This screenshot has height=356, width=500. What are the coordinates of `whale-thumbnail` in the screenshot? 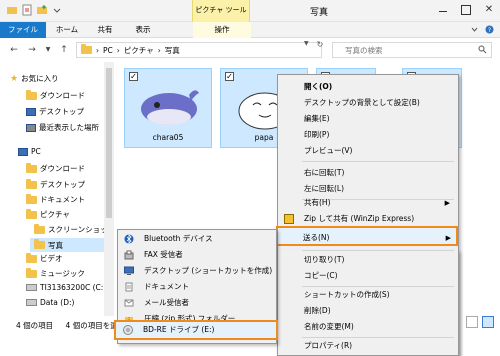 It's located at (170, 107).